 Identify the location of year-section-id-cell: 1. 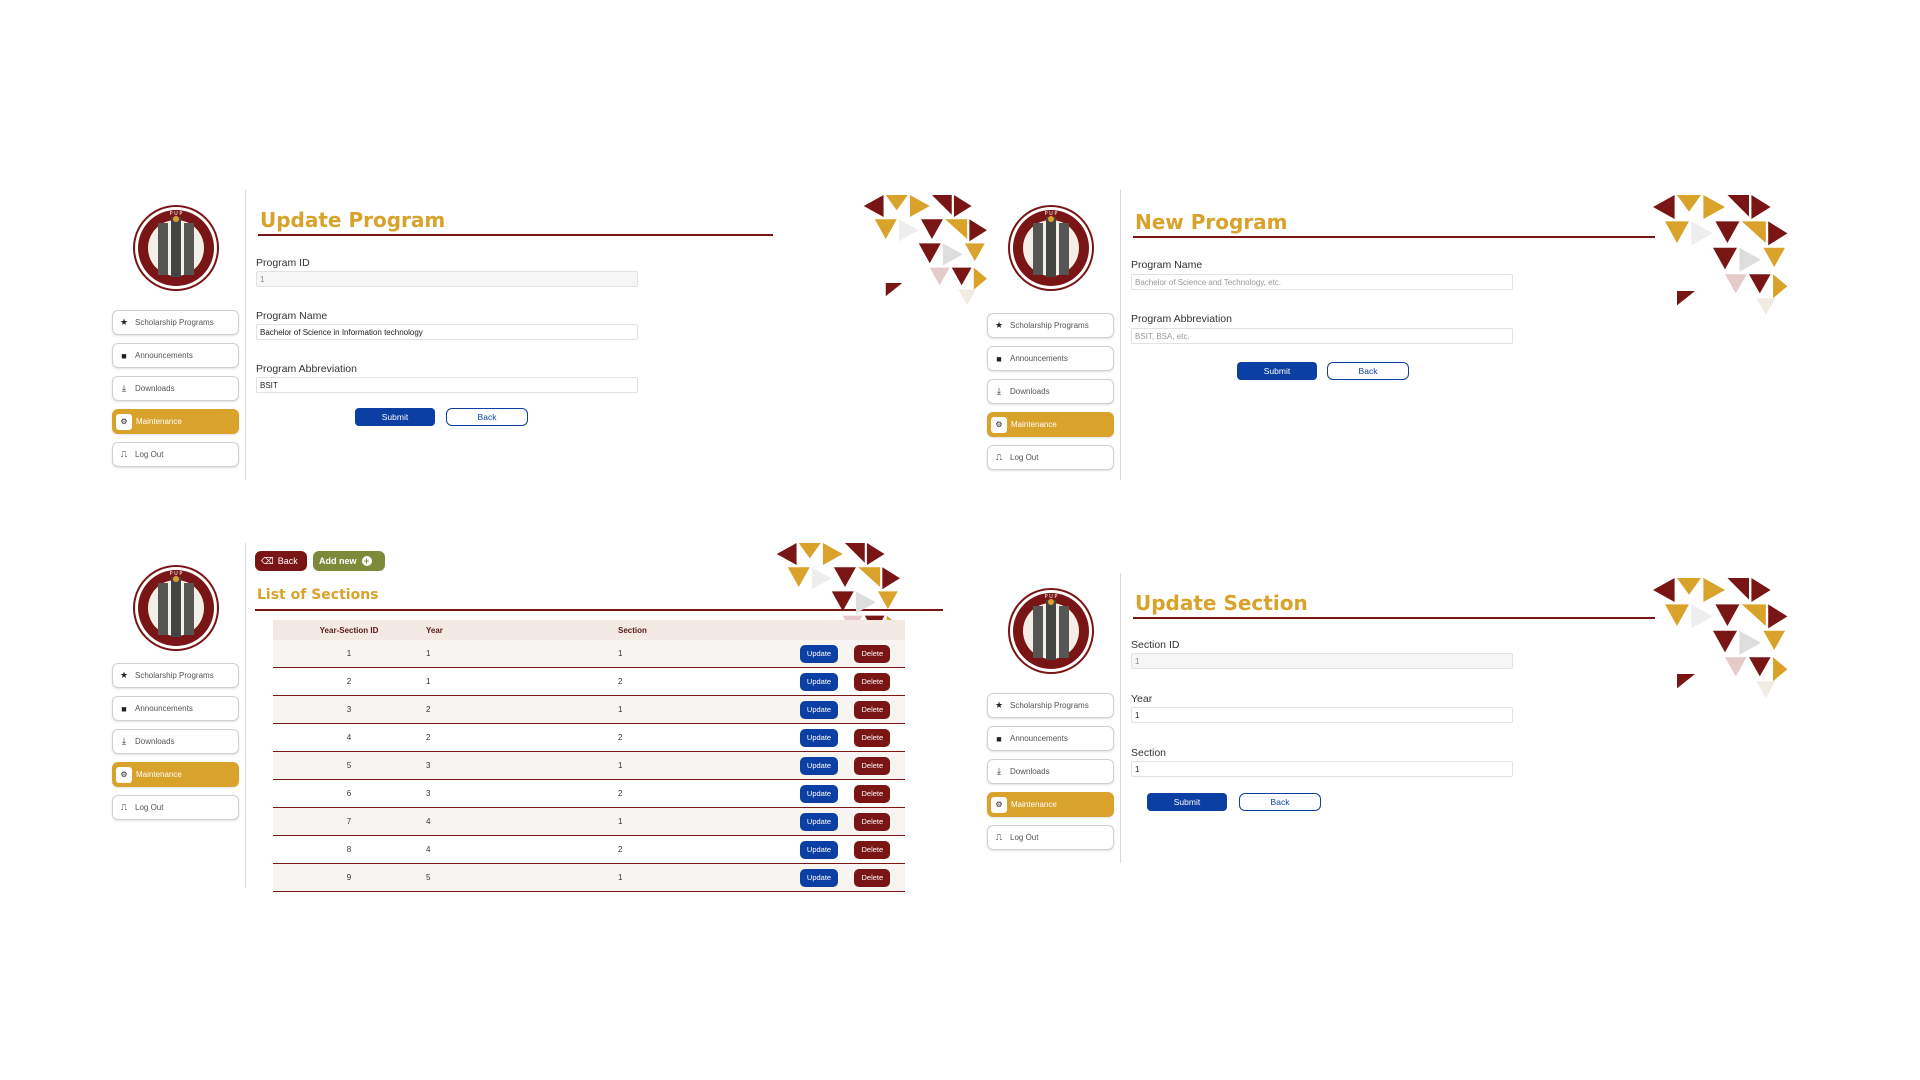
(349, 654).